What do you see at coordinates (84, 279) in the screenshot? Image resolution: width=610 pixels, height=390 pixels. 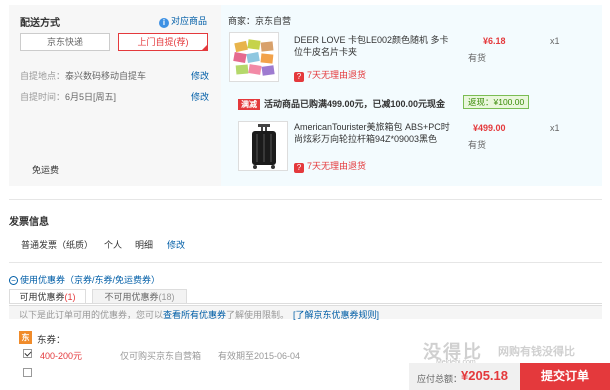 I see `coupon-toggle: − 使用优惠券（京券/东券/免运费券）` at bounding box center [84, 279].